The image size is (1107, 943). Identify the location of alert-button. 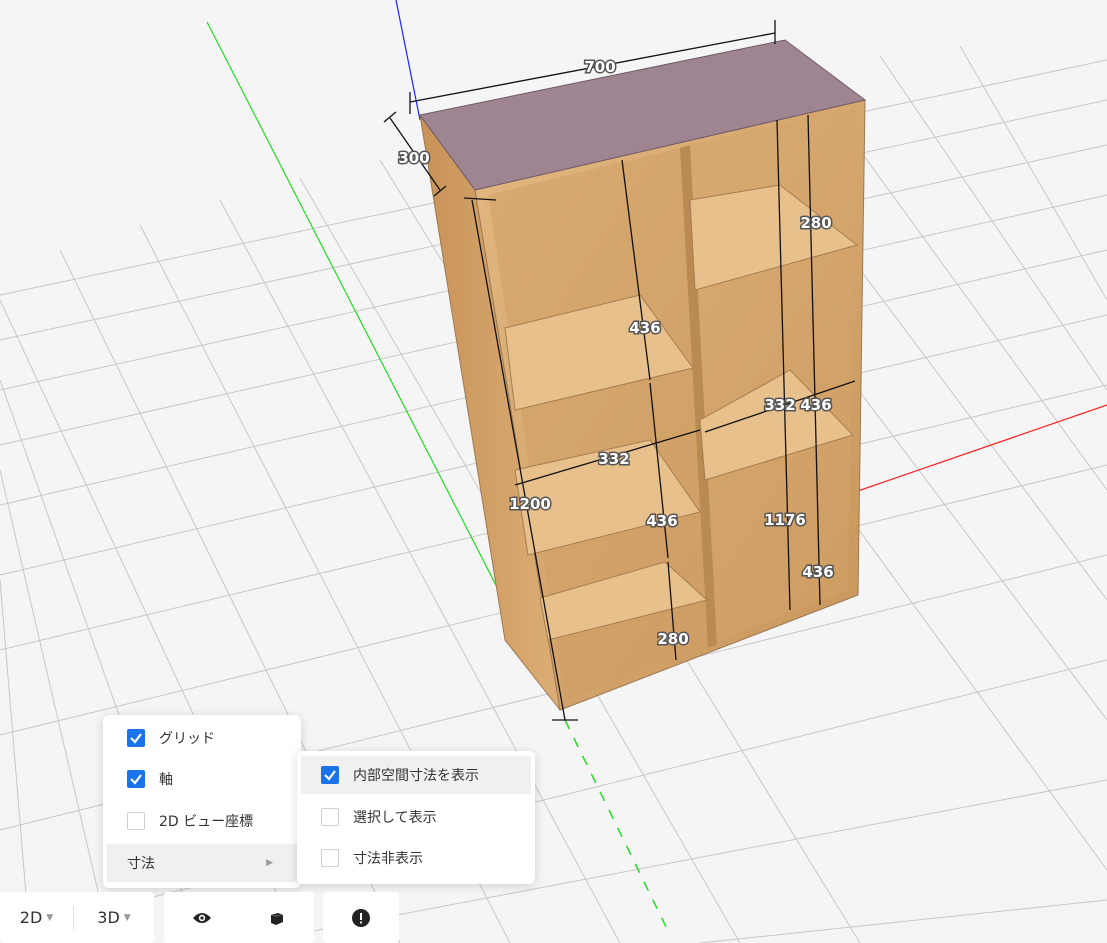
(361, 917).